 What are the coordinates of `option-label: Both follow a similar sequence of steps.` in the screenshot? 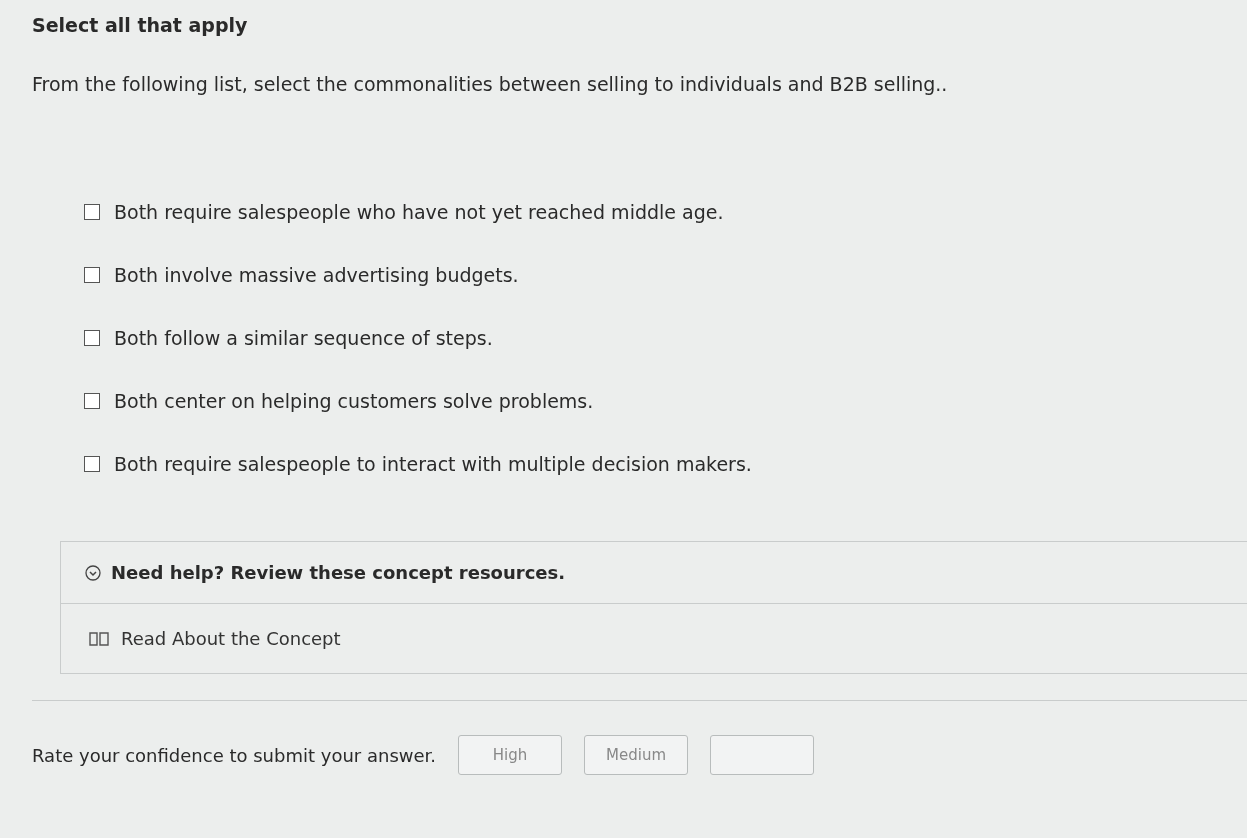 It's located at (303, 338).